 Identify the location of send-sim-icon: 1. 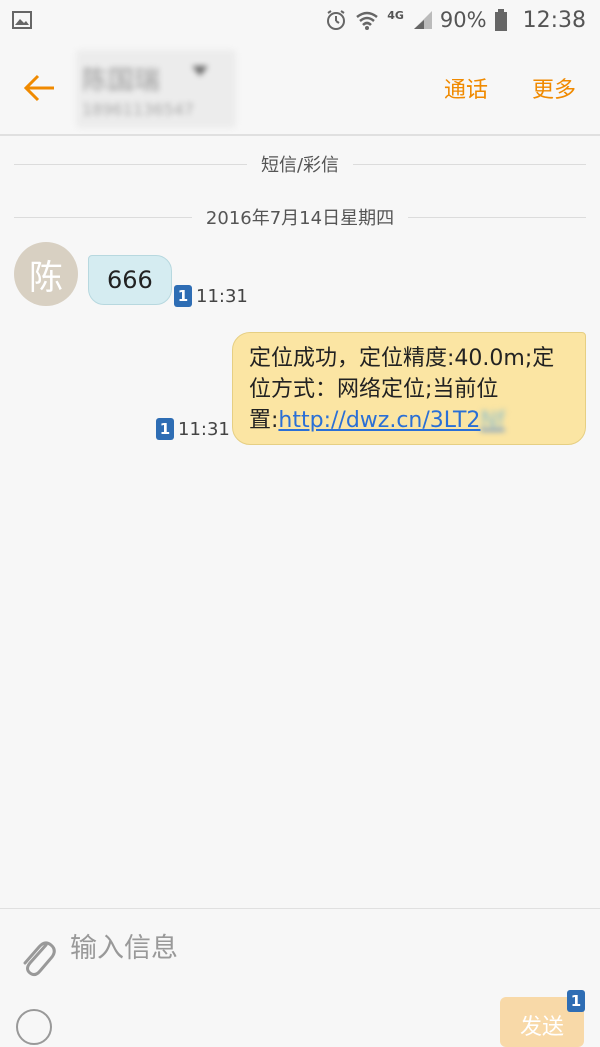
(576, 1001).